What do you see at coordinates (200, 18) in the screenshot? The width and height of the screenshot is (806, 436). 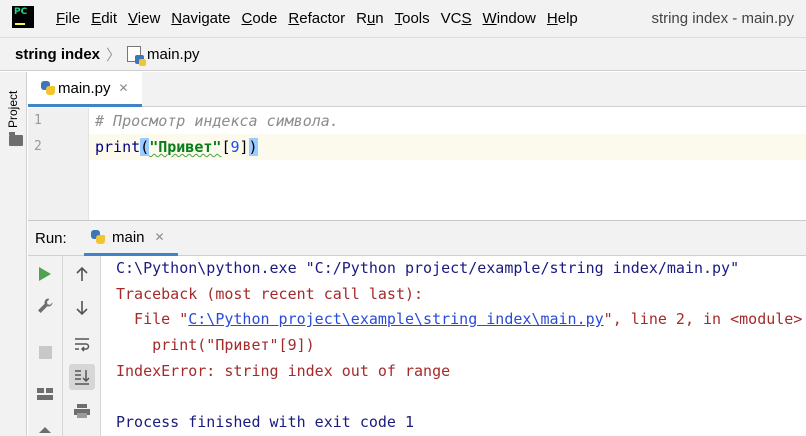 I see `menu-navigate: Navigate` at bounding box center [200, 18].